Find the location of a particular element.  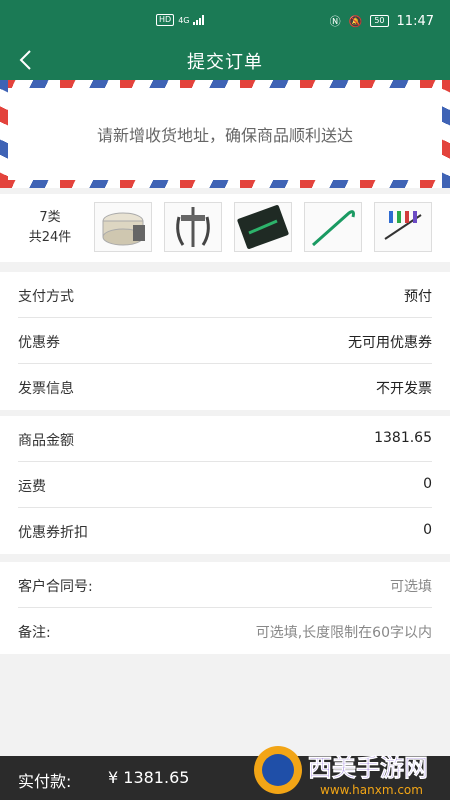

nfc-icon: Ⓝ is located at coordinates (335, 21).